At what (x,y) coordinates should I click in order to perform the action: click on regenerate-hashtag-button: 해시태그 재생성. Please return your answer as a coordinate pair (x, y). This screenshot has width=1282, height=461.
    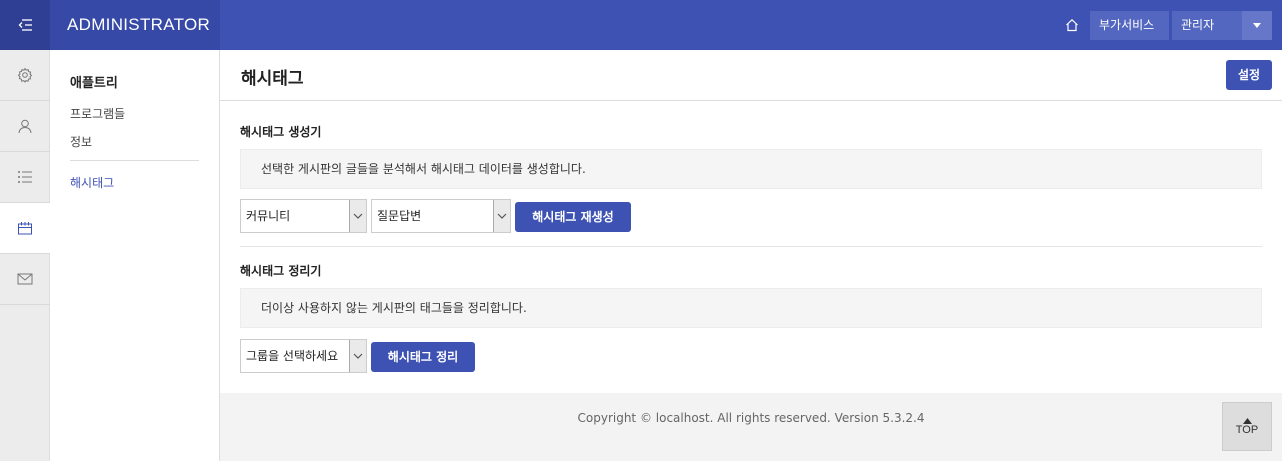
    Looking at the image, I should click on (573, 217).